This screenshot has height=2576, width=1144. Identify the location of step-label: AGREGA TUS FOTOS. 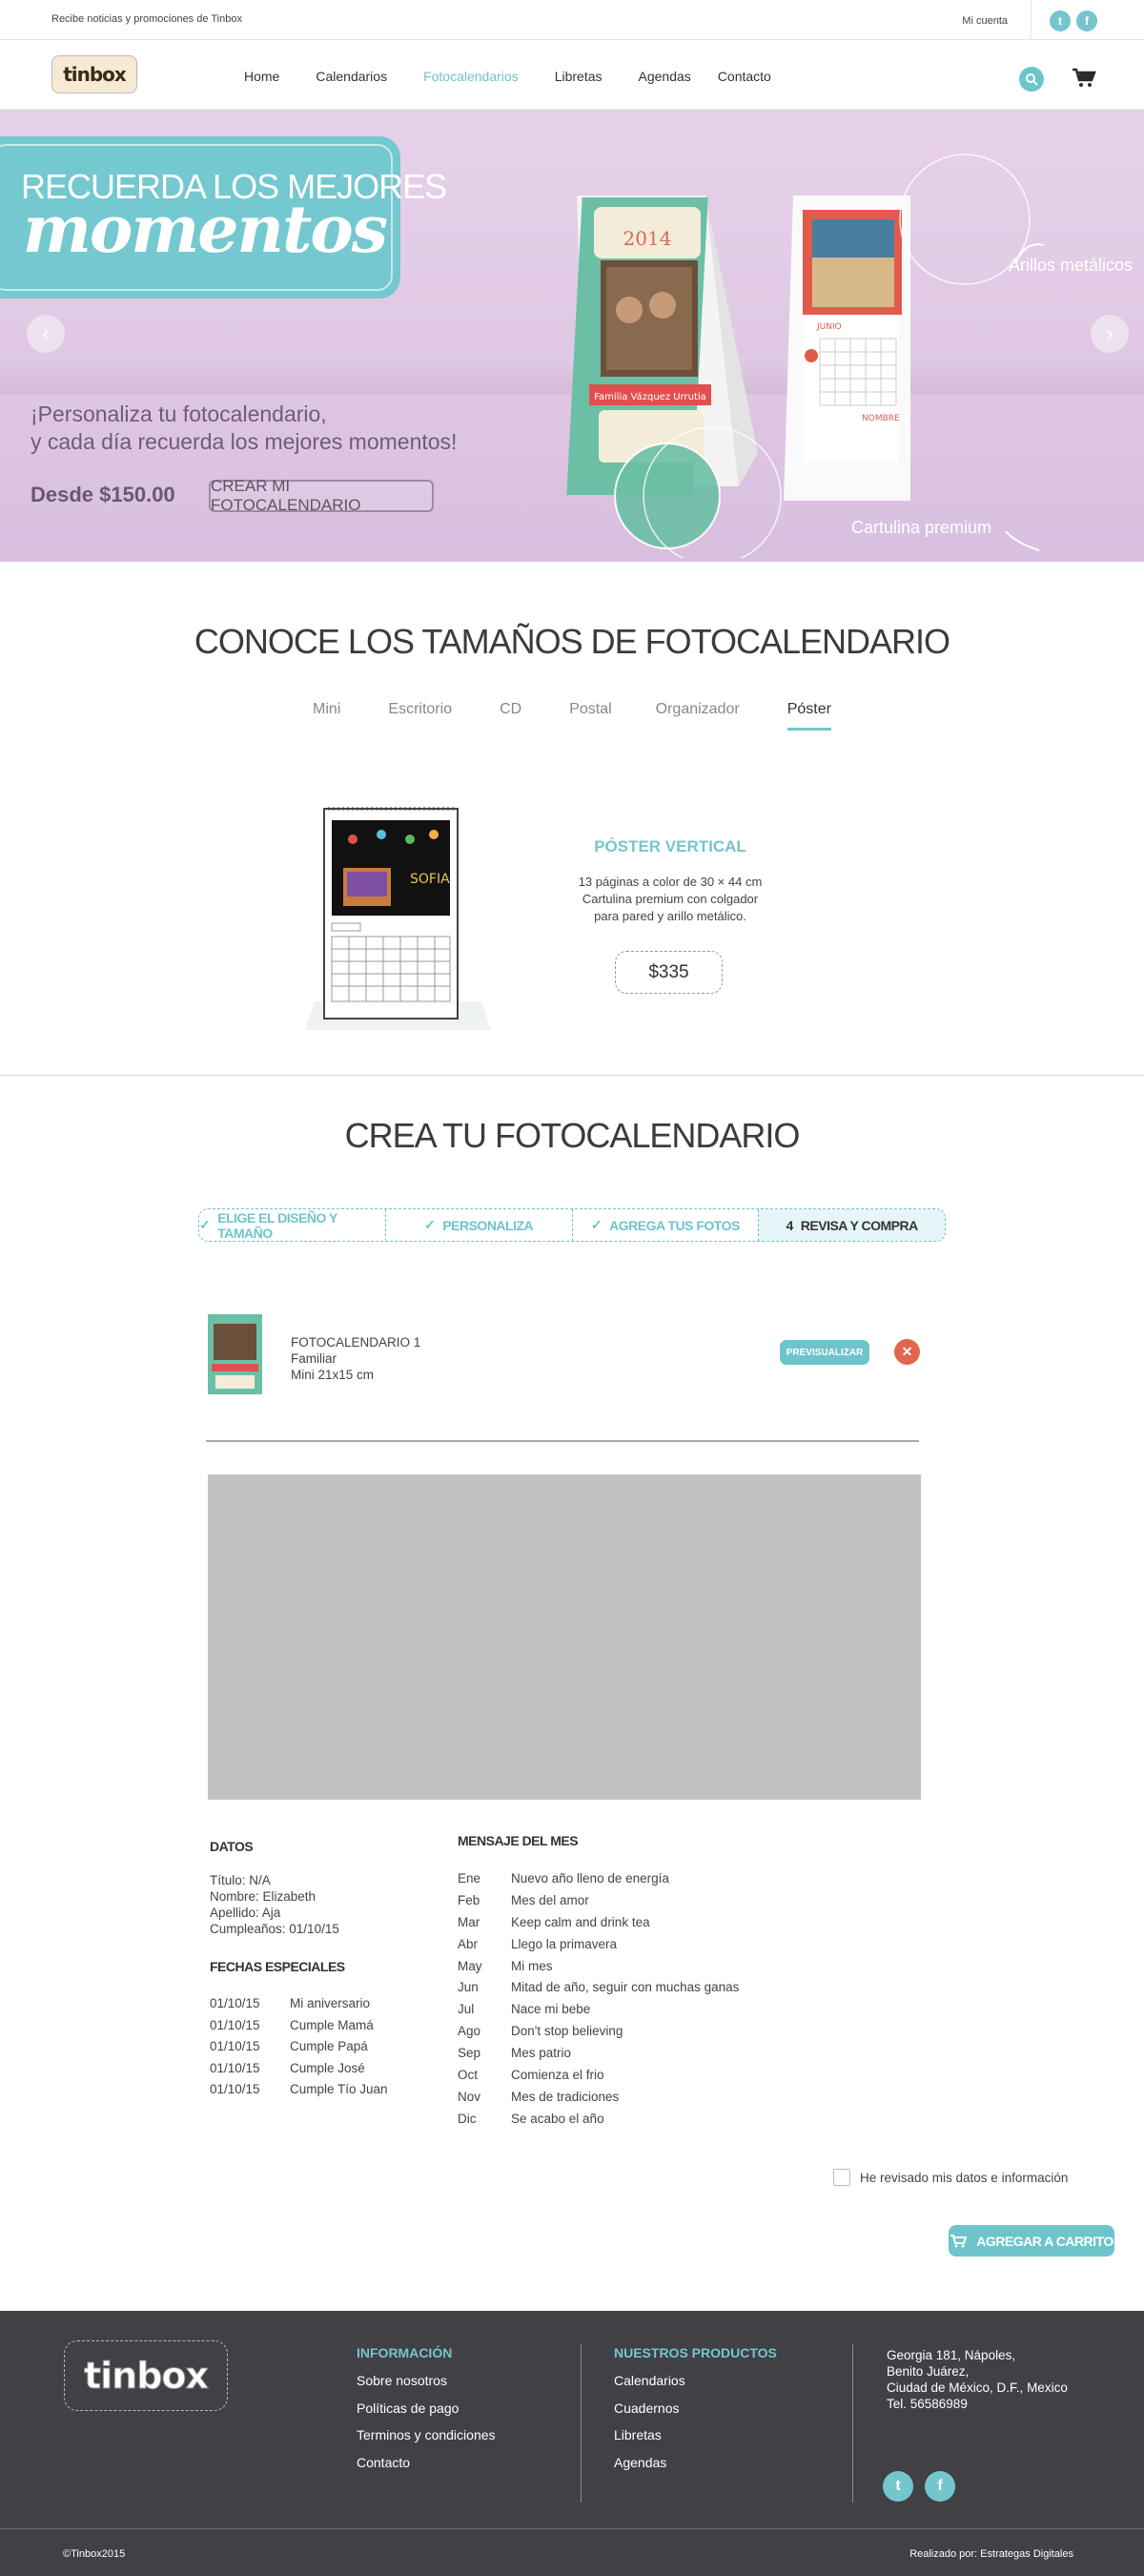
(675, 1225).